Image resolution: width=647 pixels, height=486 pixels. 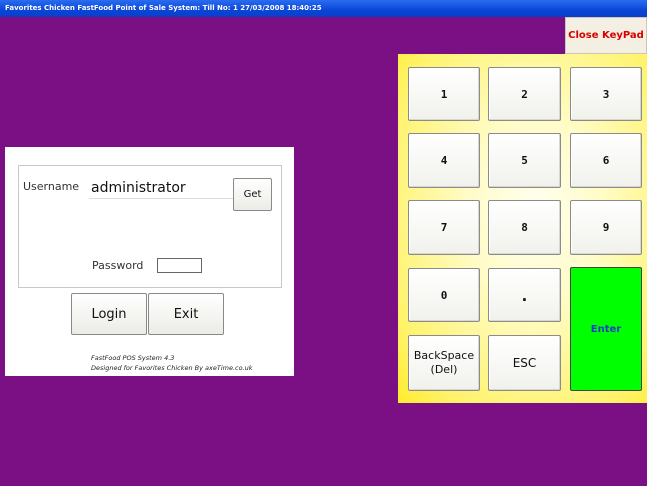 What do you see at coordinates (444, 227) in the screenshot?
I see `key-7: 7` at bounding box center [444, 227].